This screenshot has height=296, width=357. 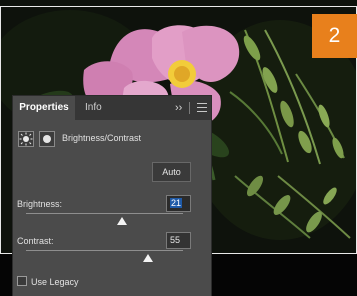 I want to click on contrast-value: 55, so click(x=175, y=240).